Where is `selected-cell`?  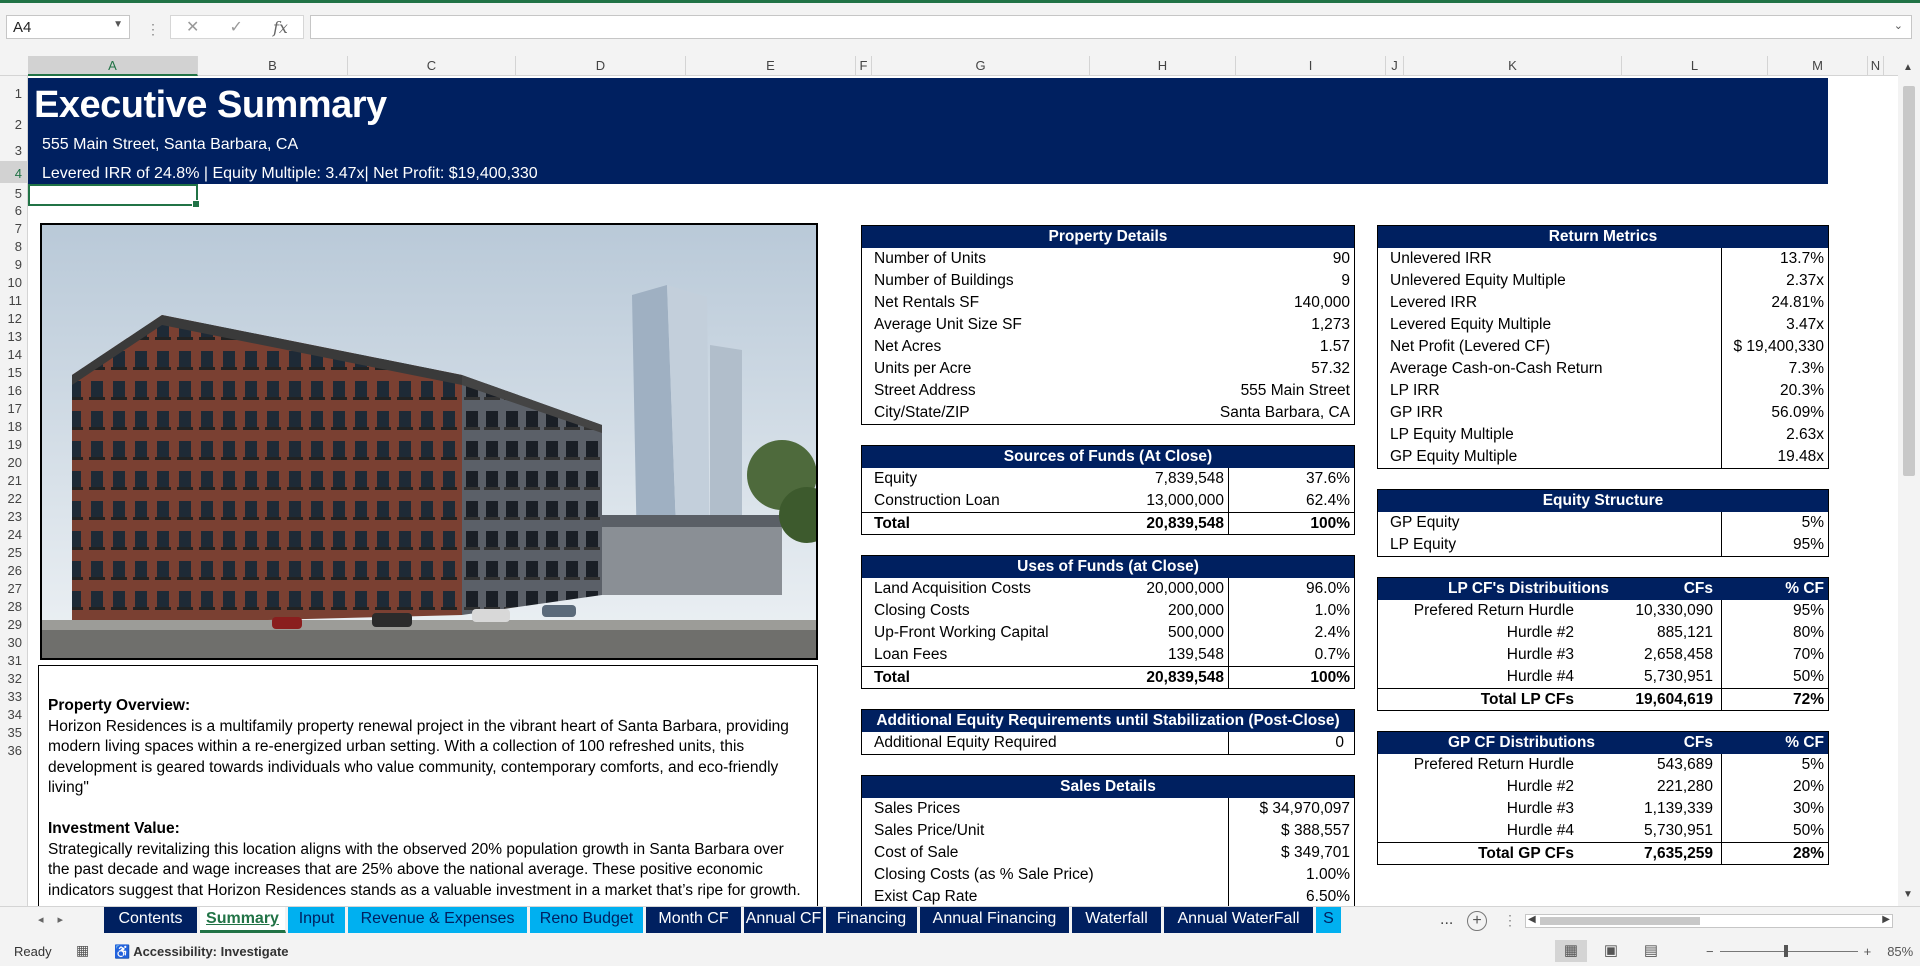
selected-cell is located at coordinates (114, 196).